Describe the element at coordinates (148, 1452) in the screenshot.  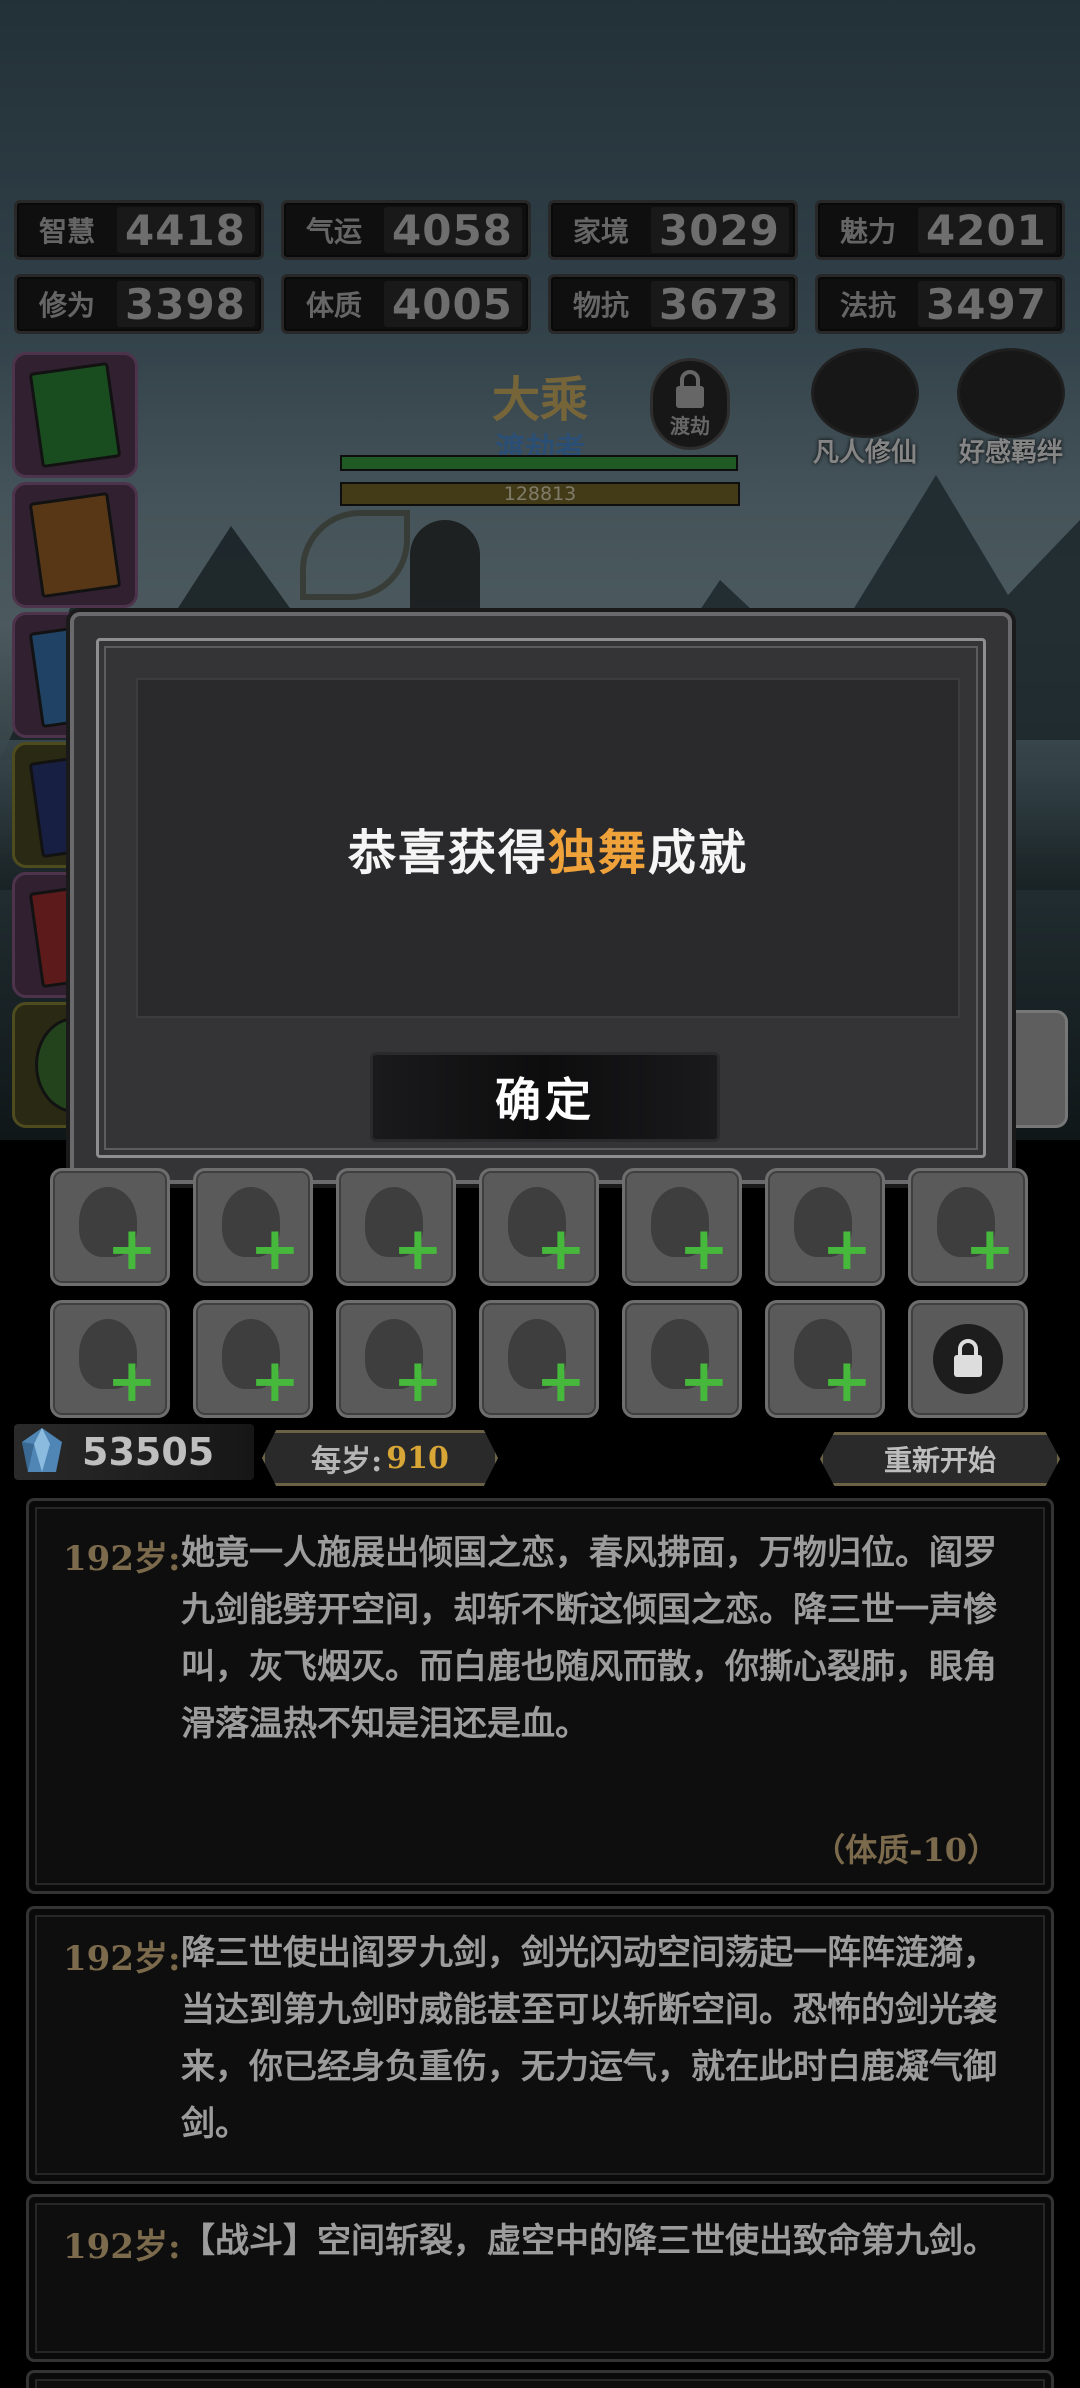
I see `spirit-stone-amount: 53505` at that location.